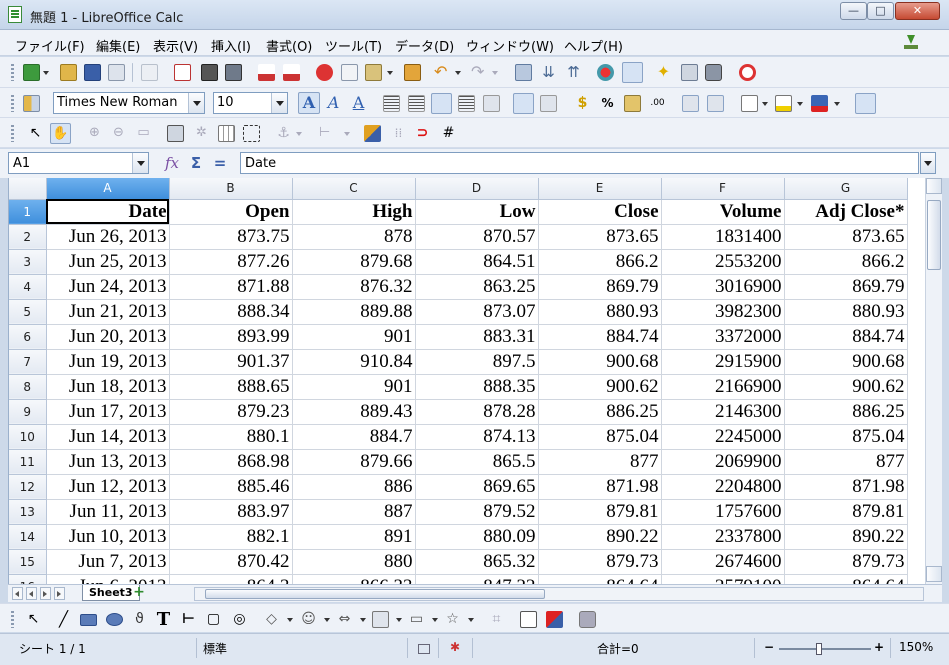  I want to click on help-lifebuoy-icon, so click(747, 72).